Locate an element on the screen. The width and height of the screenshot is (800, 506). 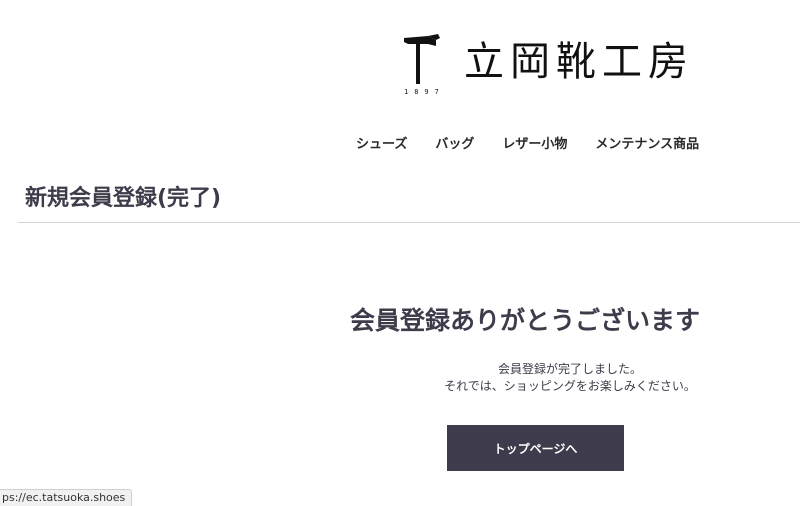
nav-item-leather-goods: レザー小物 is located at coordinates (534, 145).